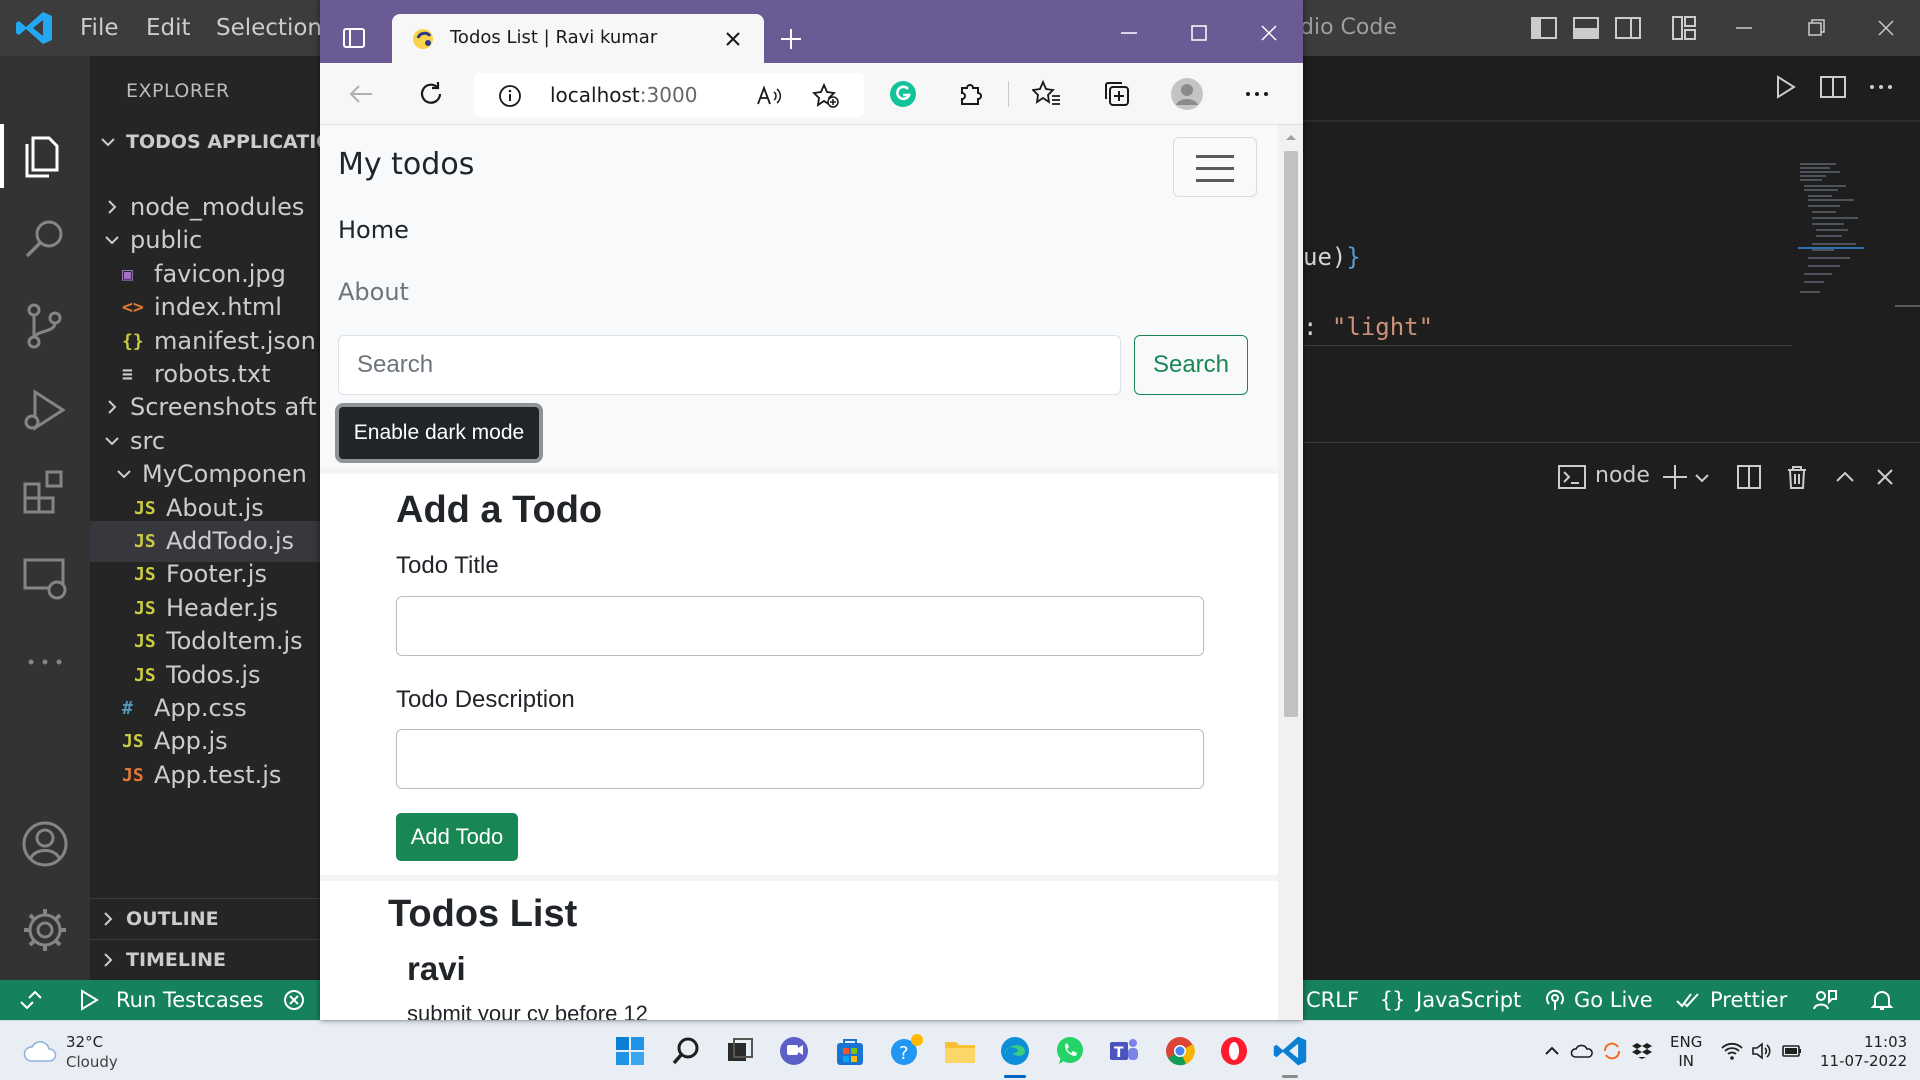  What do you see at coordinates (269, 28) in the screenshot?
I see `menu-selection: Selection` at bounding box center [269, 28].